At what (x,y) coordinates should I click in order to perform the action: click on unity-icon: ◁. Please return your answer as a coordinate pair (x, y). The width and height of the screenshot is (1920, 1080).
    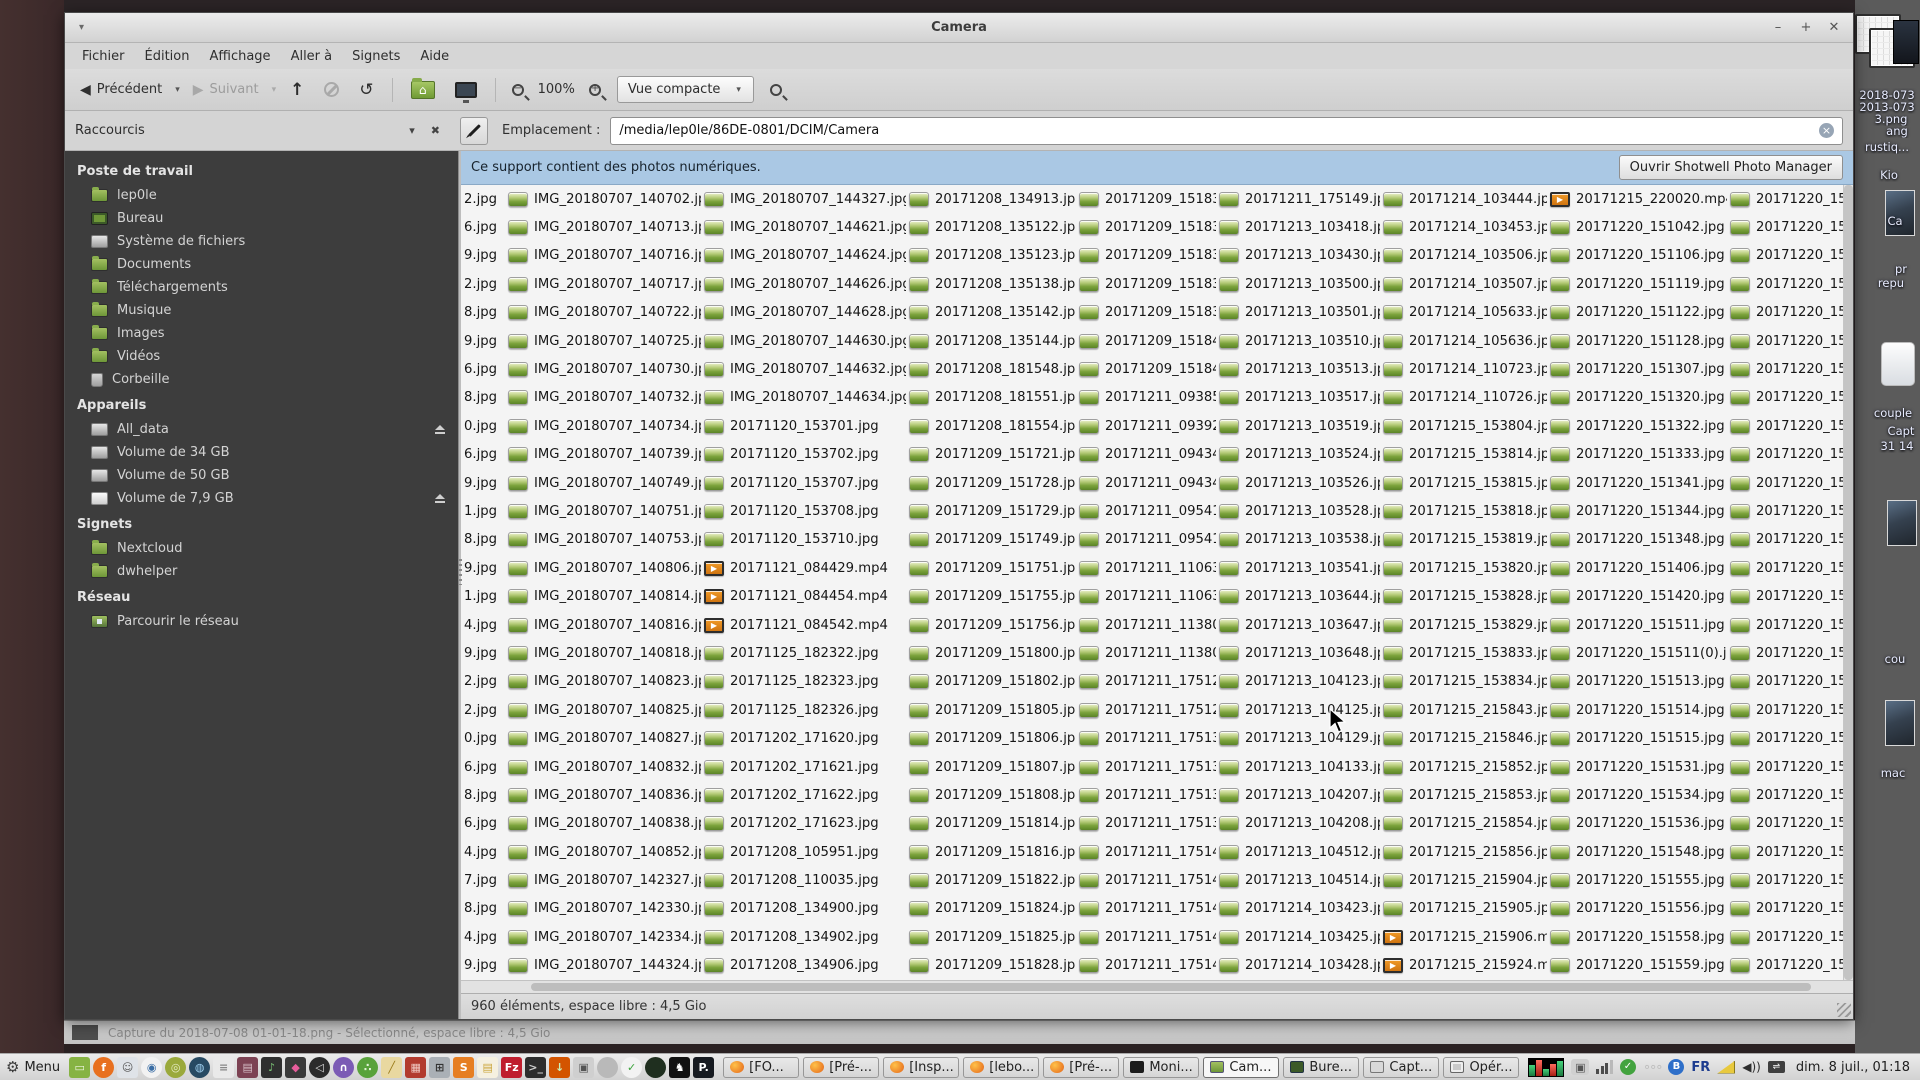
    Looking at the image, I should click on (320, 1067).